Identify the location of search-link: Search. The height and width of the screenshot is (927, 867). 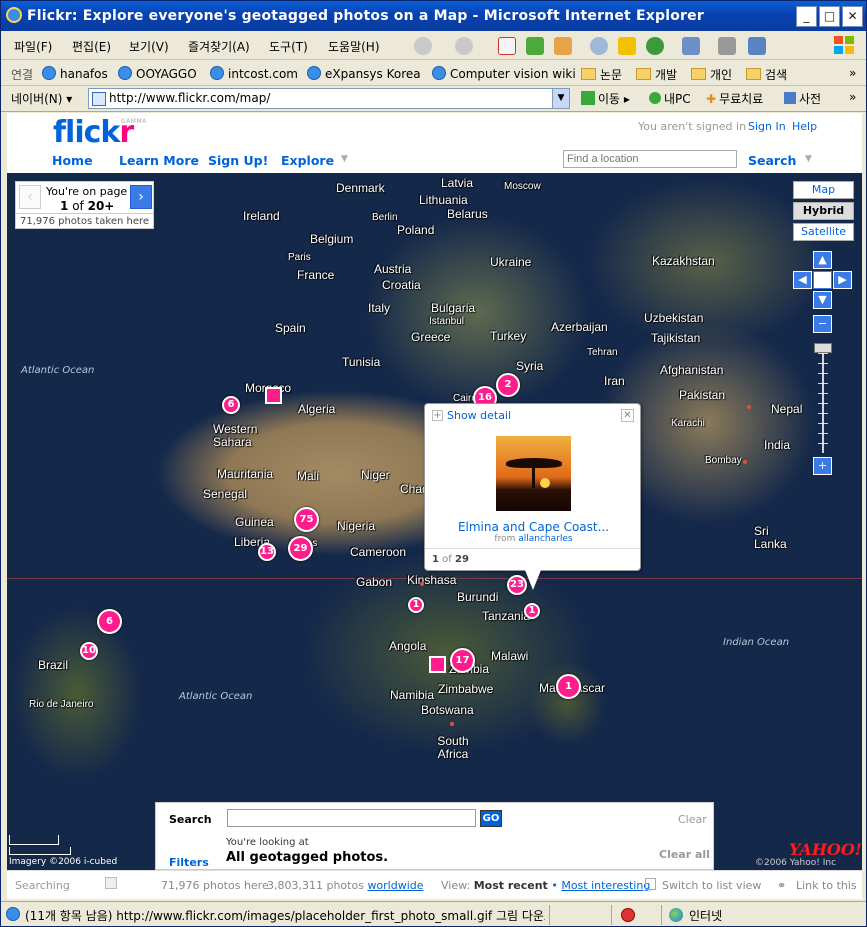
(772, 160).